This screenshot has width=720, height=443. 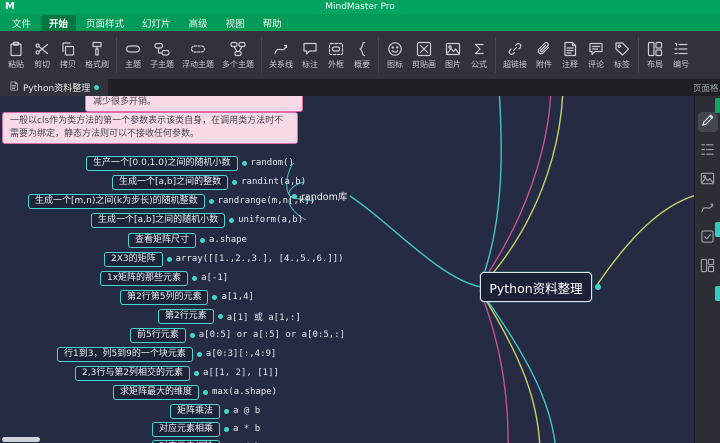 What do you see at coordinates (708, 209) in the screenshot?
I see `relation-panel-button` at bounding box center [708, 209].